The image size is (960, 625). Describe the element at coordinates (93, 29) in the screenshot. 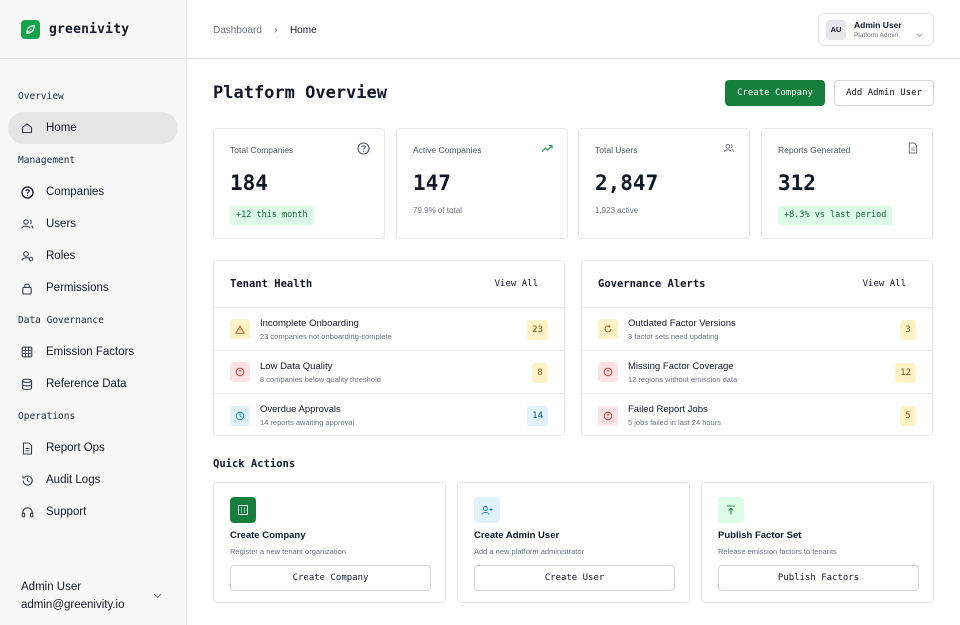

I see `brand: greenivity` at that location.